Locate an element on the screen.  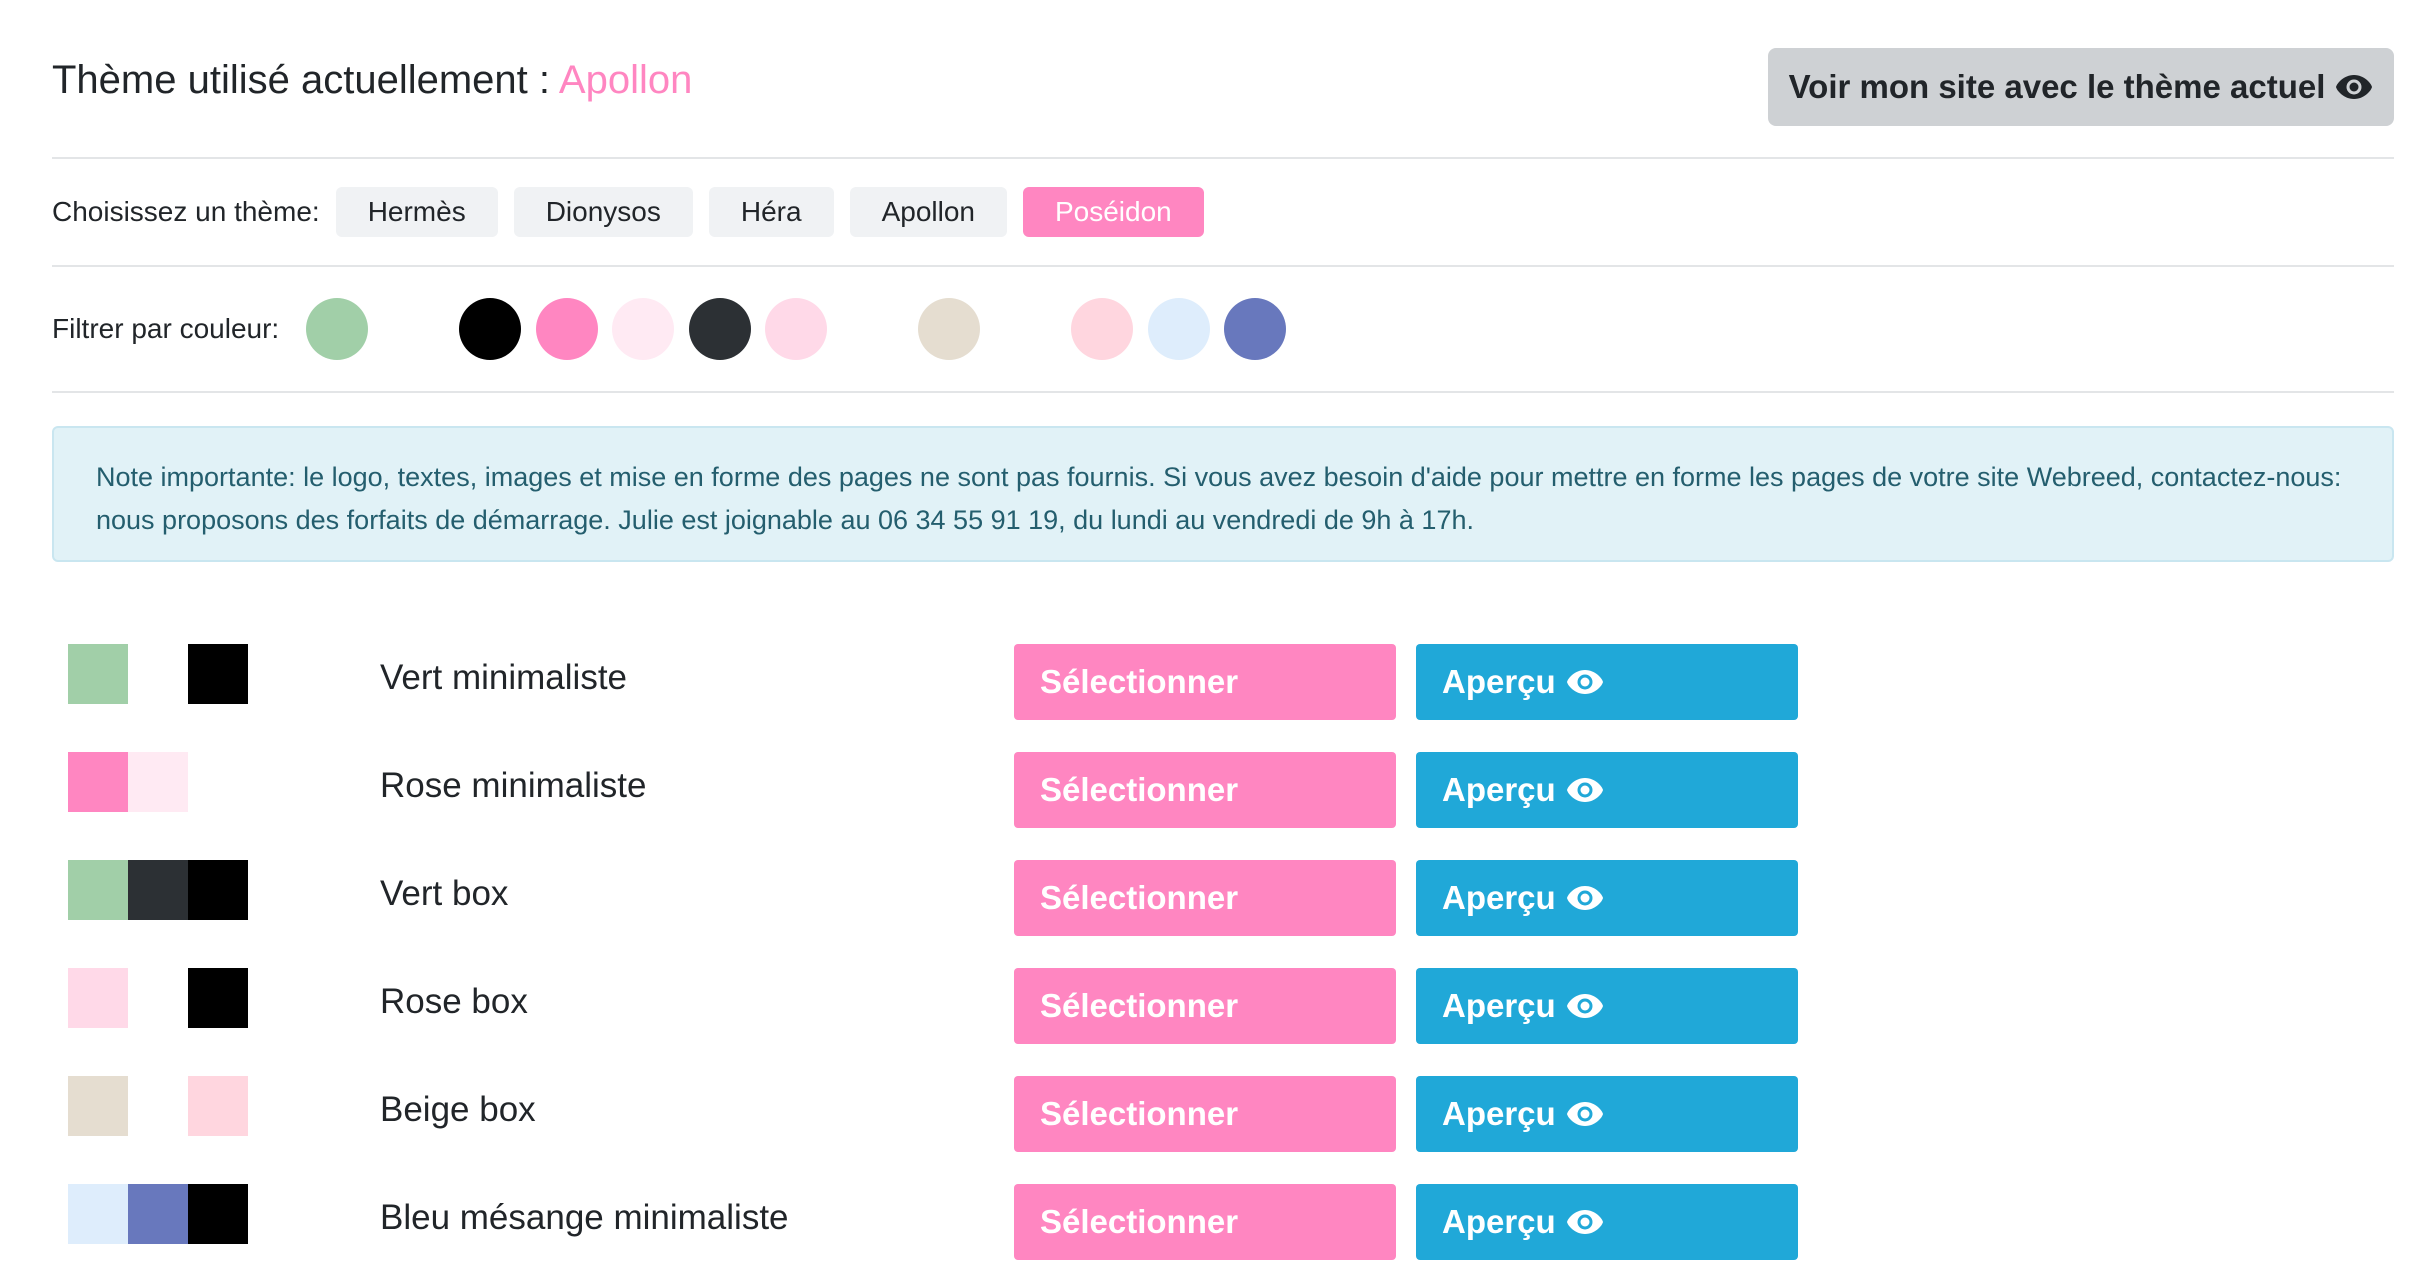
theme-row: Rose minimaliste Sélectionner Aperçu is located at coordinates (968, 790).